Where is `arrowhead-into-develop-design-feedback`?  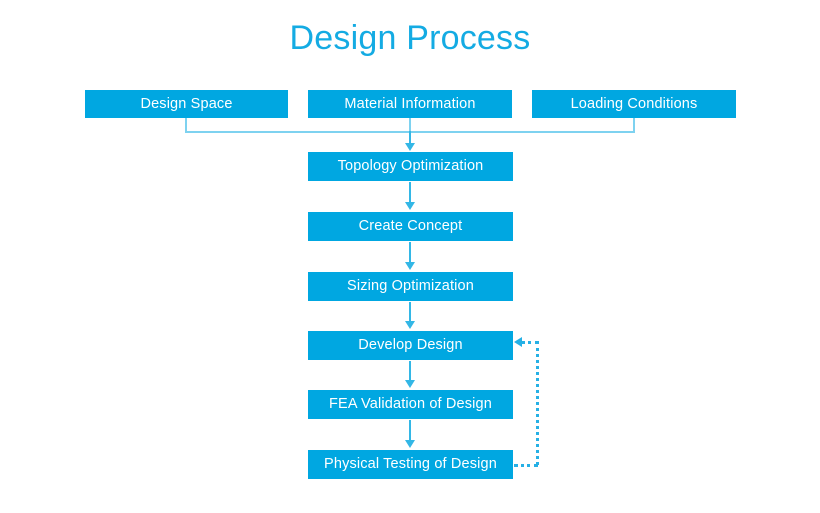
arrowhead-into-develop-design-feedback is located at coordinates (518, 342).